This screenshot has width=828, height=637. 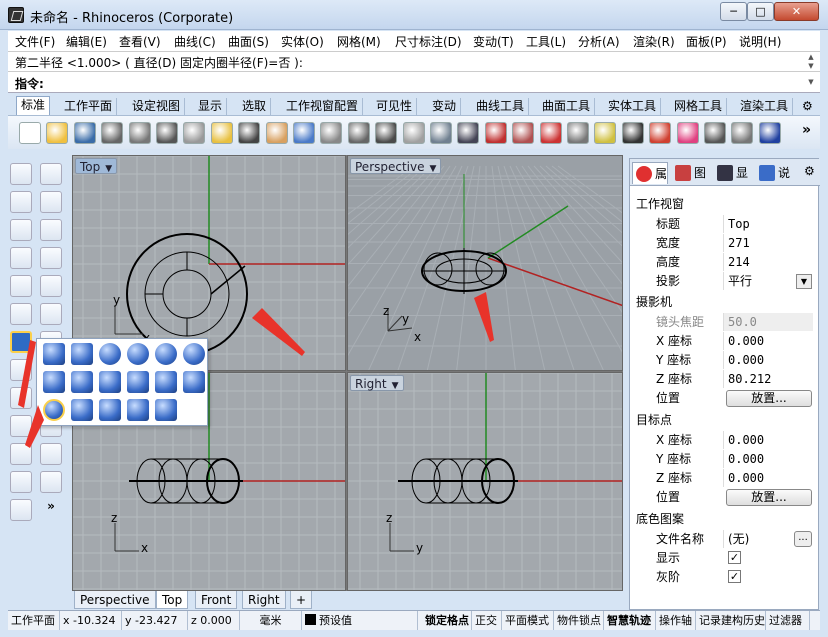 What do you see at coordinates (605, 133) in the screenshot?
I see `light-bulb-icon` at bounding box center [605, 133].